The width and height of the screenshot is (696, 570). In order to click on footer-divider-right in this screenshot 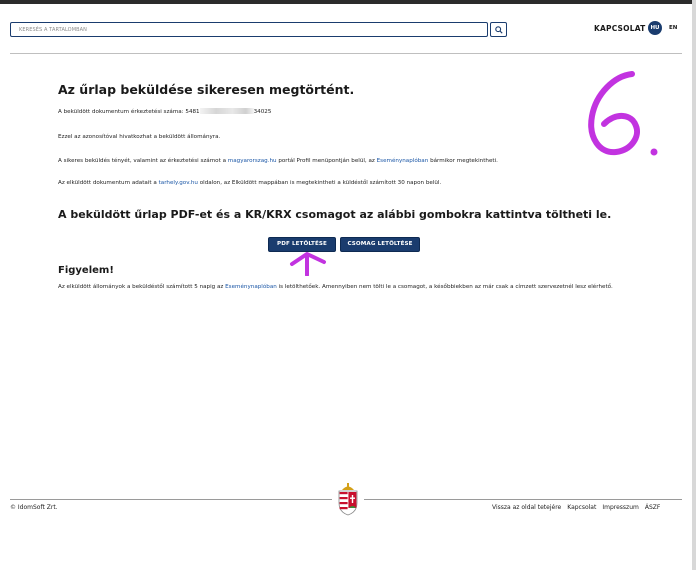, I will do `click(523, 499)`.